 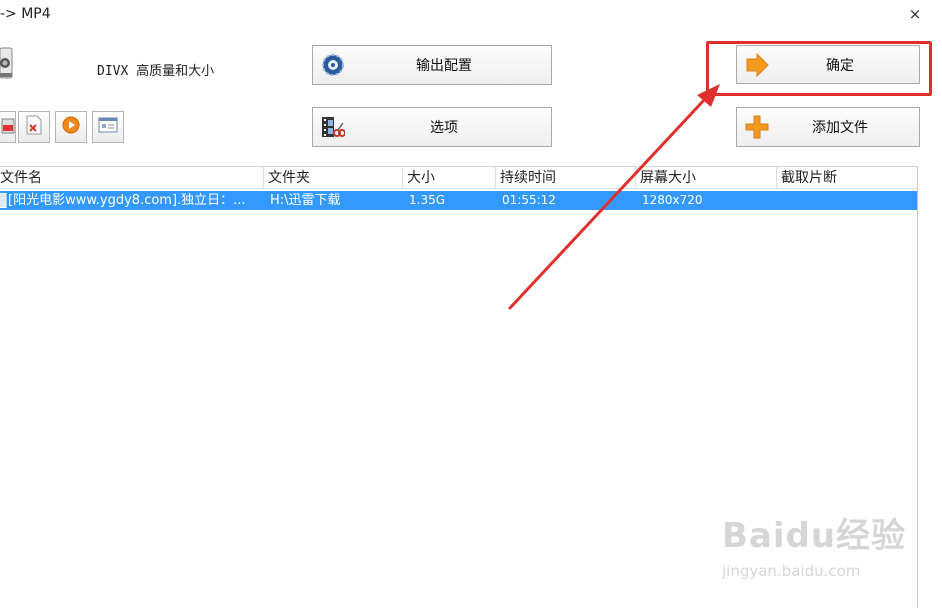 What do you see at coordinates (132, 178) in the screenshot?
I see `column-header-filename: 文件名` at bounding box center [132, 178].